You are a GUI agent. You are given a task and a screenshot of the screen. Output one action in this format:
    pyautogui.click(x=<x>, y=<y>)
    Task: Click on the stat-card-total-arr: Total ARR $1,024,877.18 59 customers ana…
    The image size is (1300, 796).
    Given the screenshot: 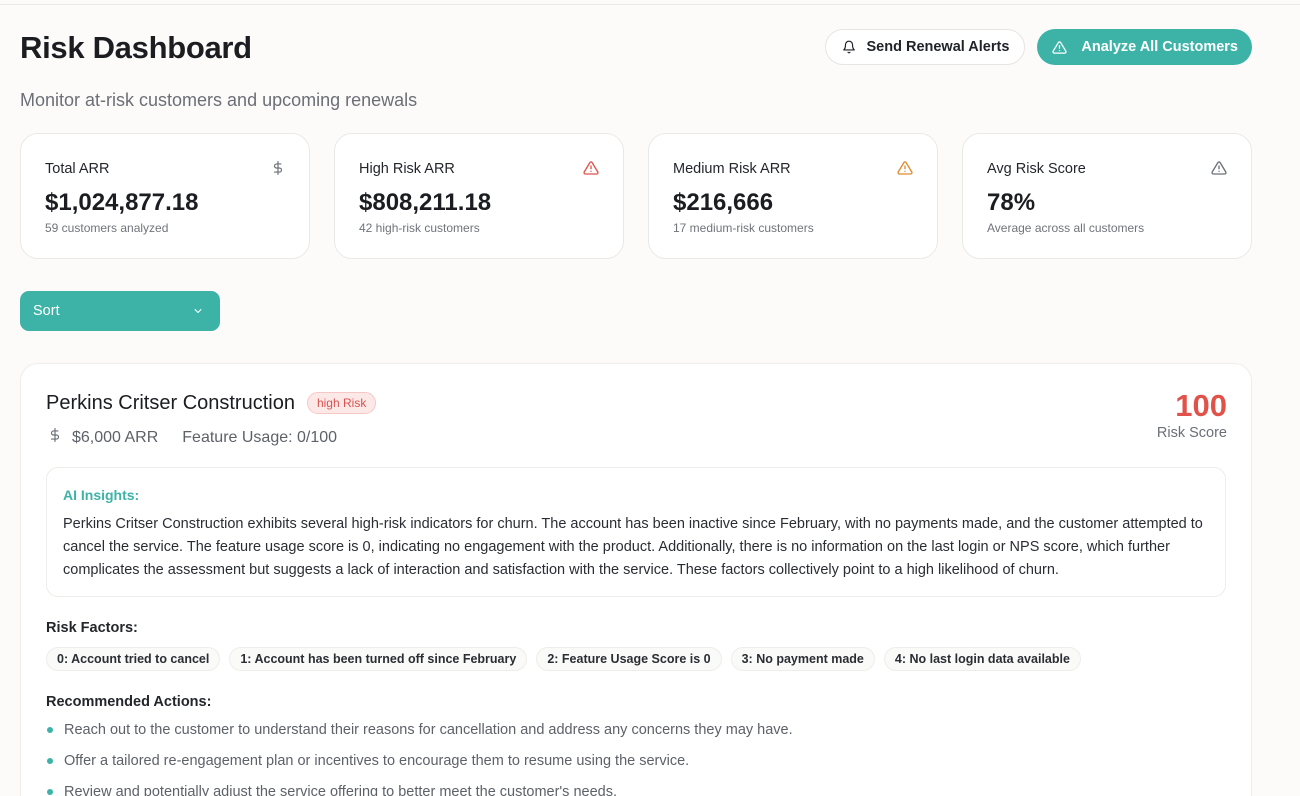 What is the action you would take?
    pyautogui.click(x=165, y=196)
    